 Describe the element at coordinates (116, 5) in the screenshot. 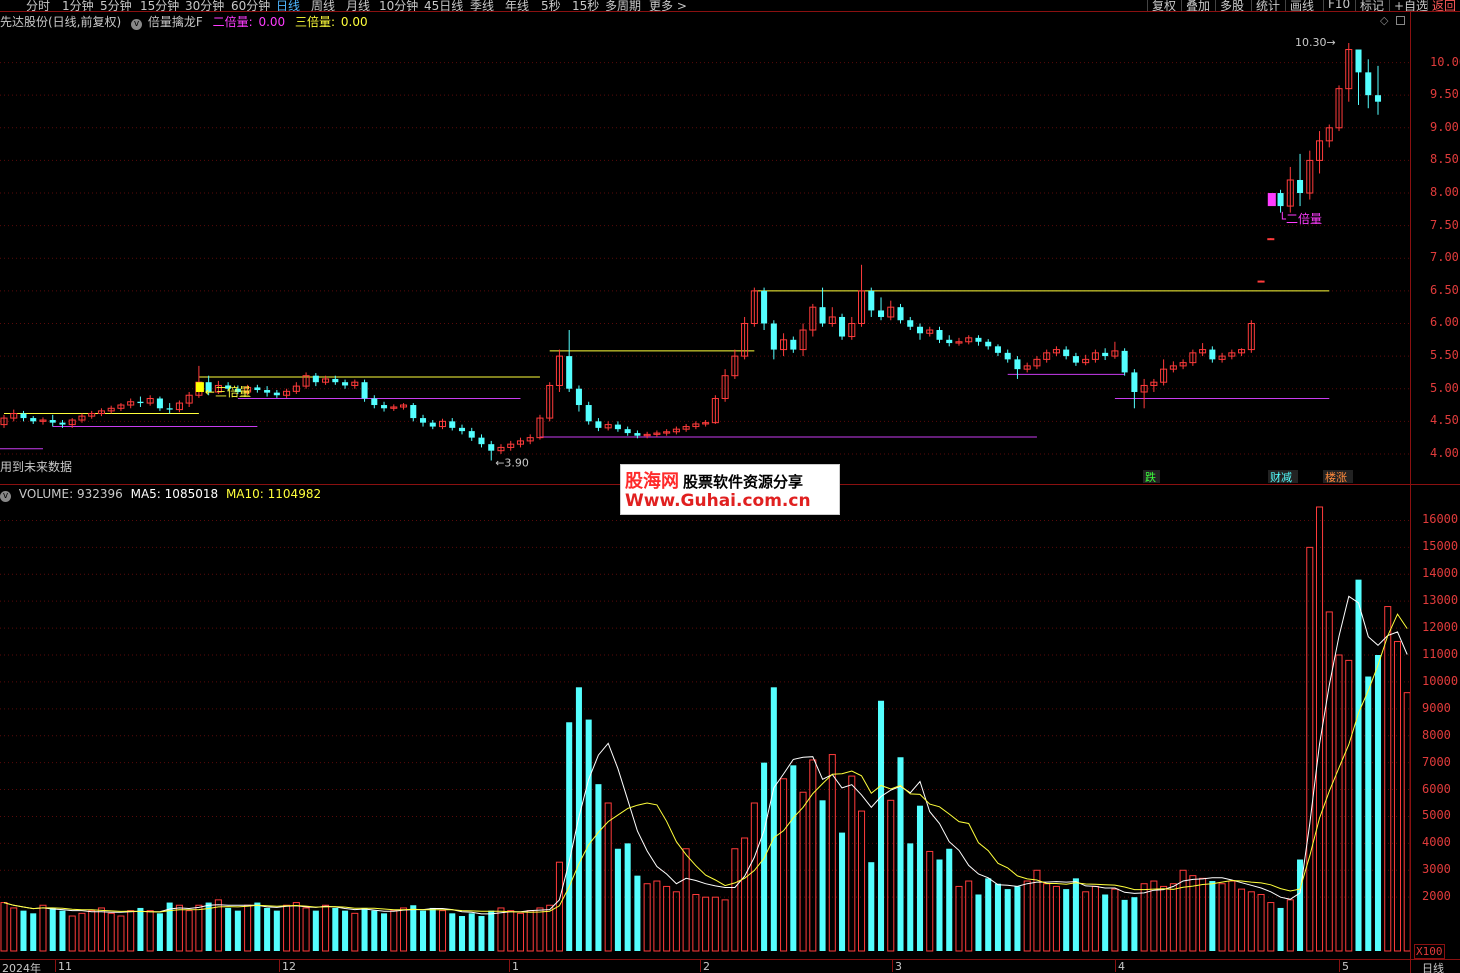

I see `period-tab: 5分钟` at that location.